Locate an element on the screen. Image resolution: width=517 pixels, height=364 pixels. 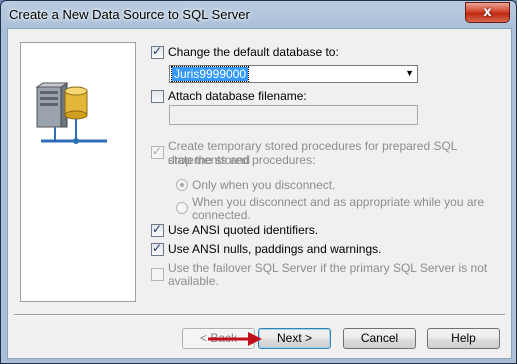
failover-checkbox is located at coordinates (157, 274).